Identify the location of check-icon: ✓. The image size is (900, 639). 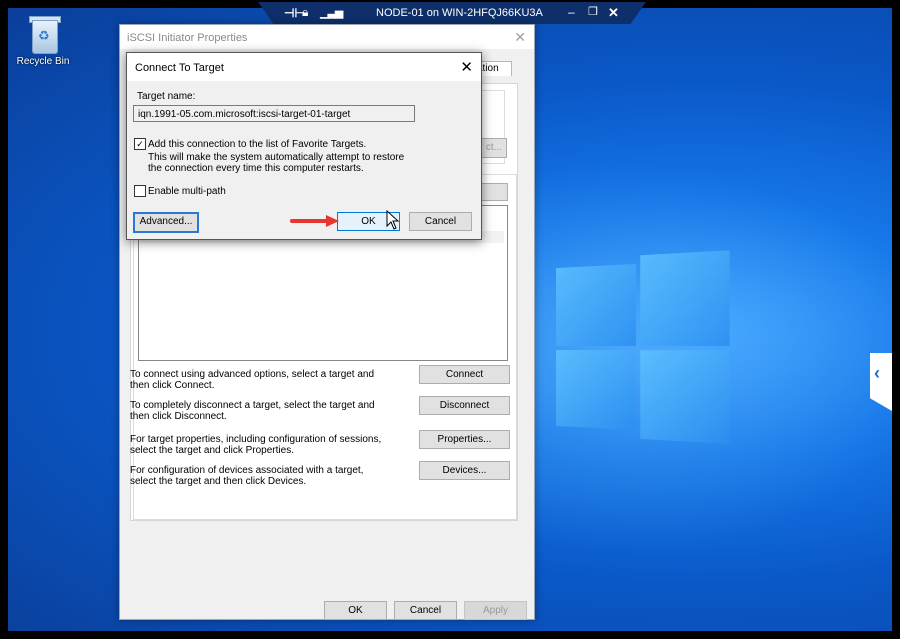
(140, 144).